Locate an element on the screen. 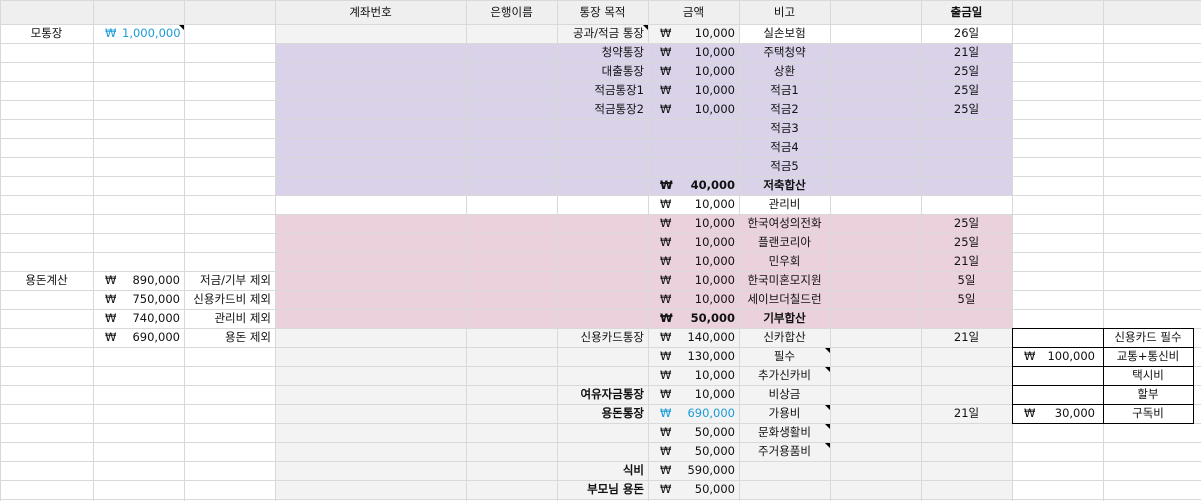 Image resolution: width=1201 pixels, height=501 pixels. cell-text: 교통+통신비 is located at coordinates (1148, 356).